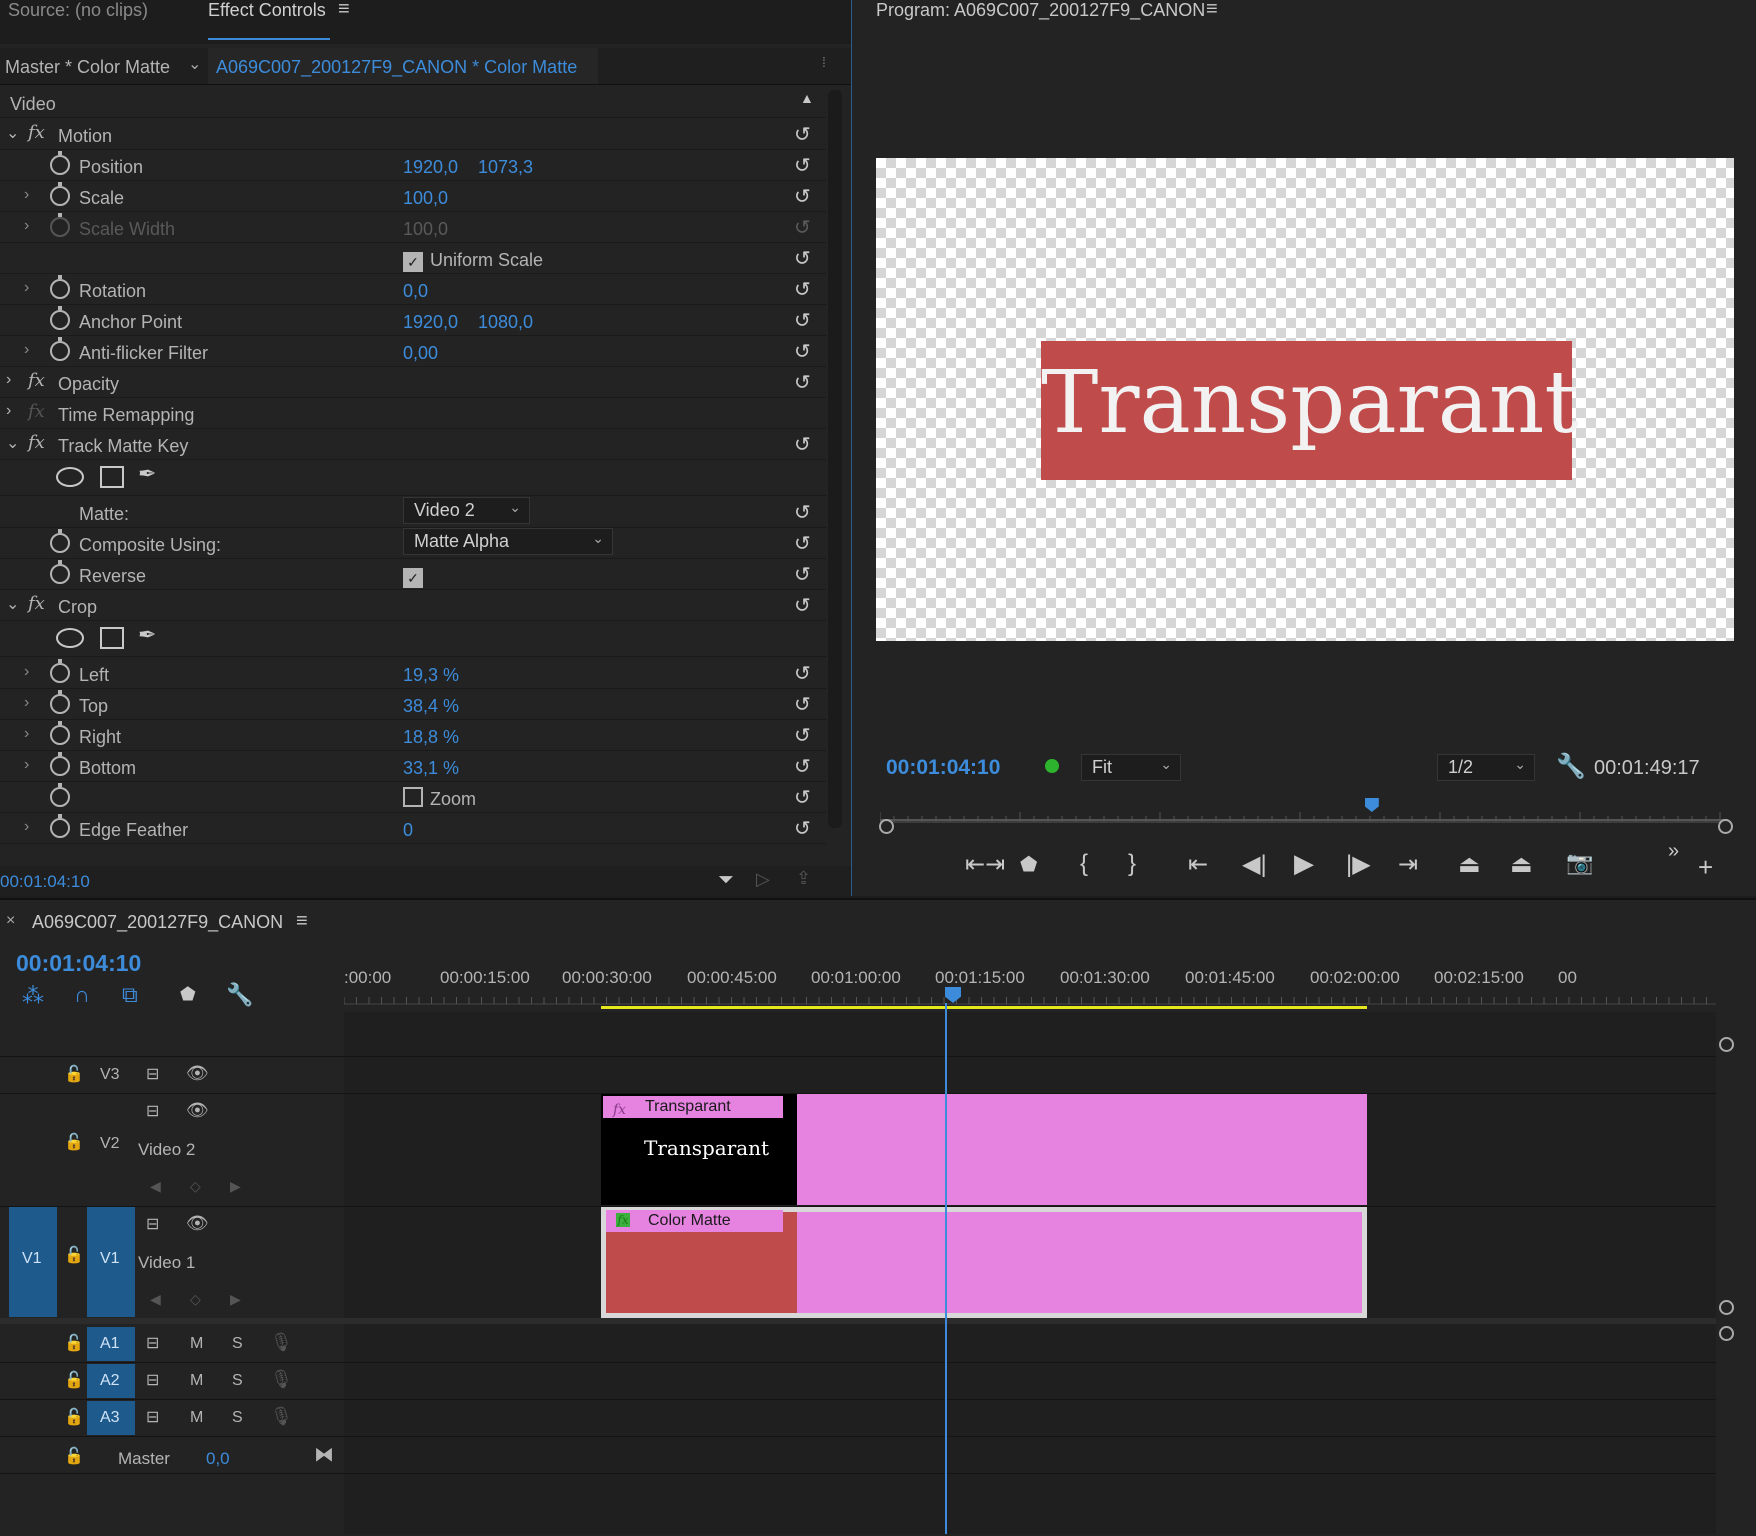 The image size is (1756, 1536). Describe the element at coordinates (218, 1459) in the screenshot. I see `master-volume-value: 0,0` at that location.